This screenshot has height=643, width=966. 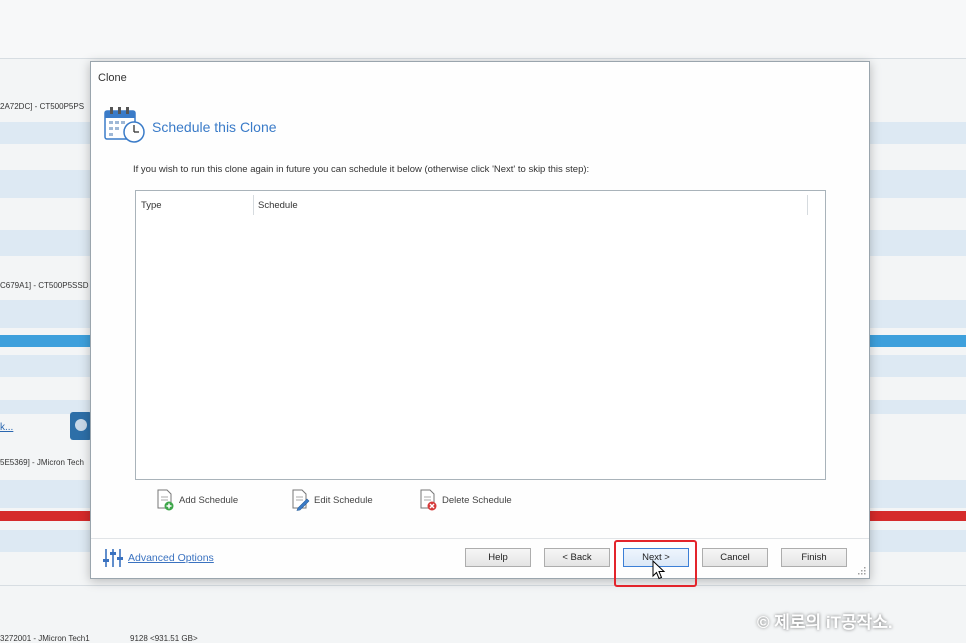 I want to click on edit-schedule-button: Edit Schedule, so click(x=331, y=500).